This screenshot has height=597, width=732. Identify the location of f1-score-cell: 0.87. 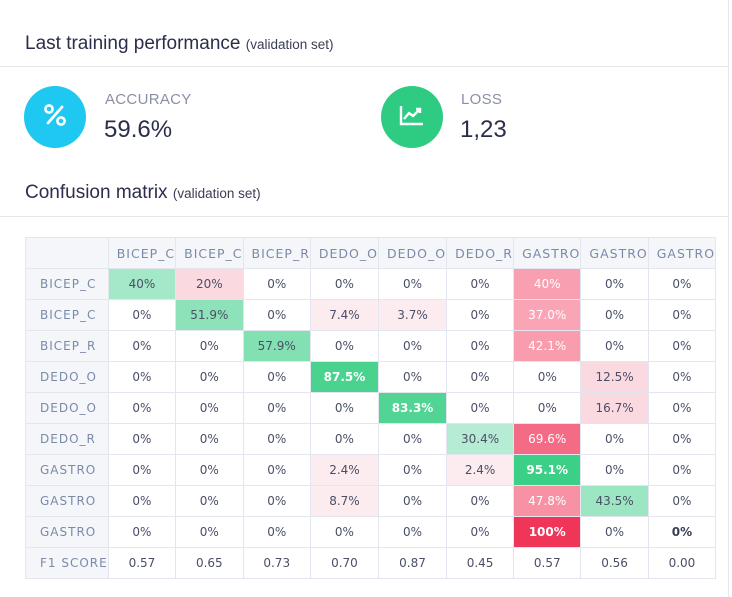
(412, 563).